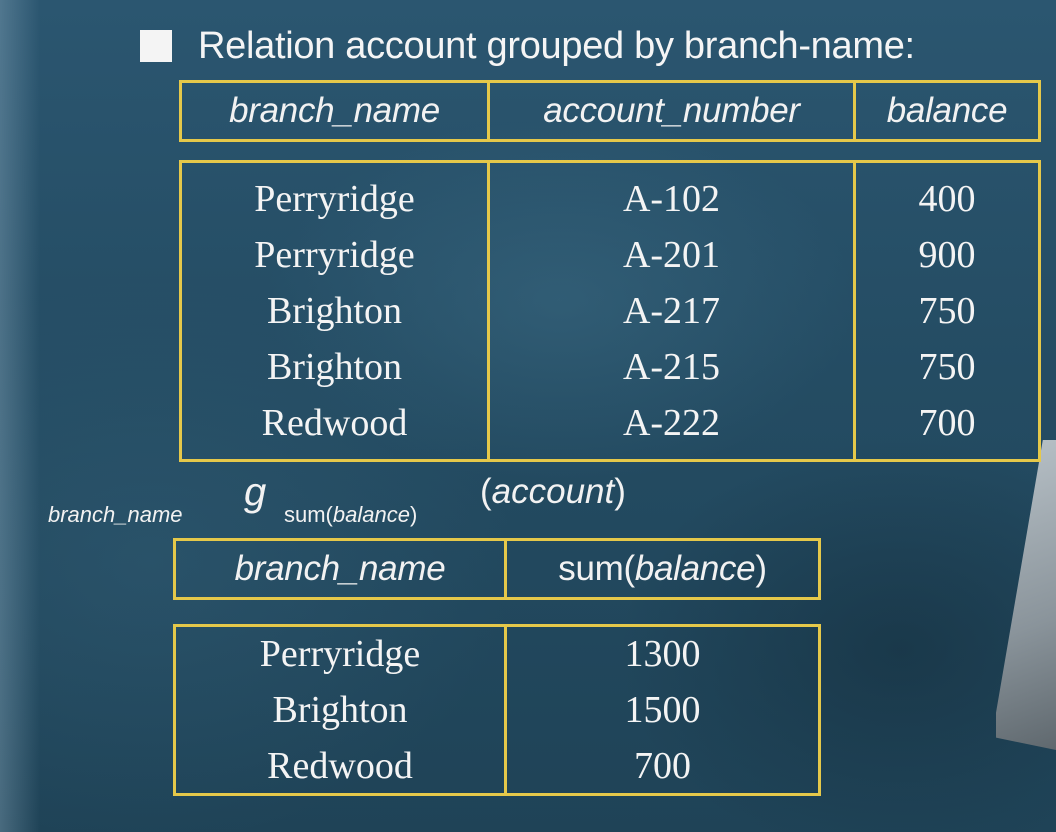  What do you see at coordinates (351, 514) in the screenshot?
I see `aggregate-function-subscript: sum(balance)` at bounding box center [351, 514].